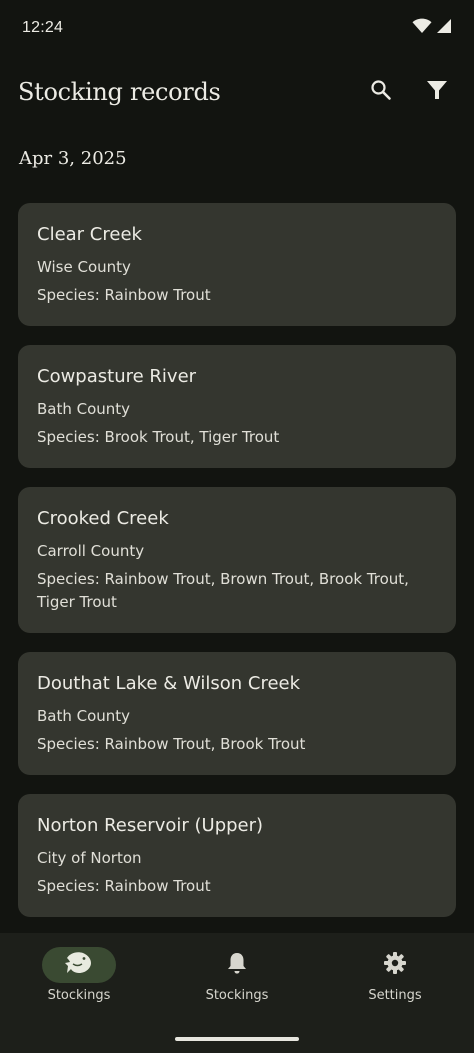  I want to click on top-app-bar: Stocking records, so click(237, 92).